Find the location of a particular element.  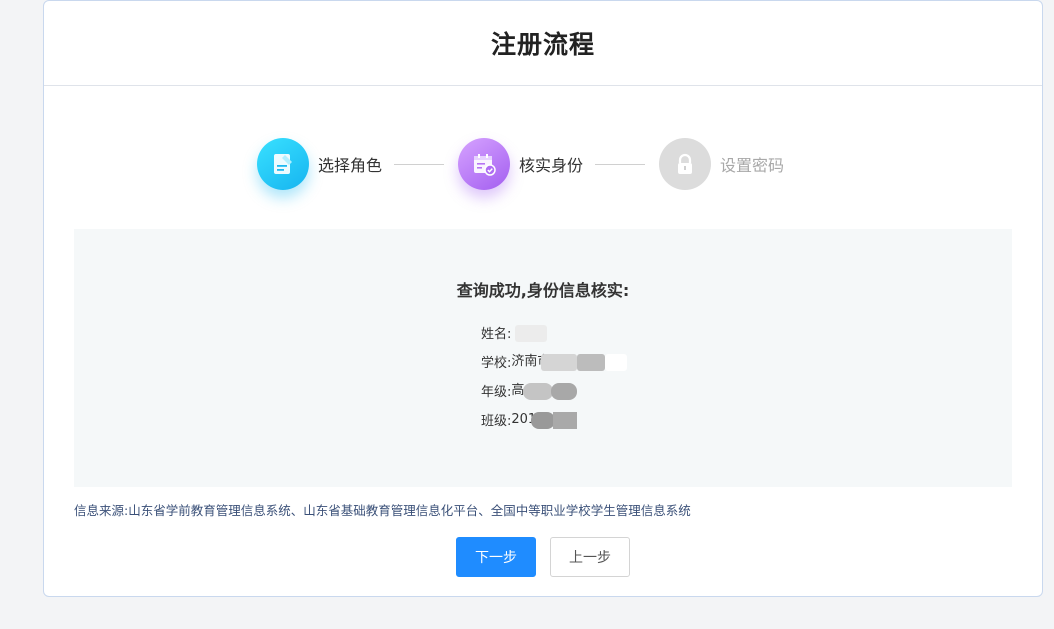

field-value-class: 201 is located at coordinates (544, 420).